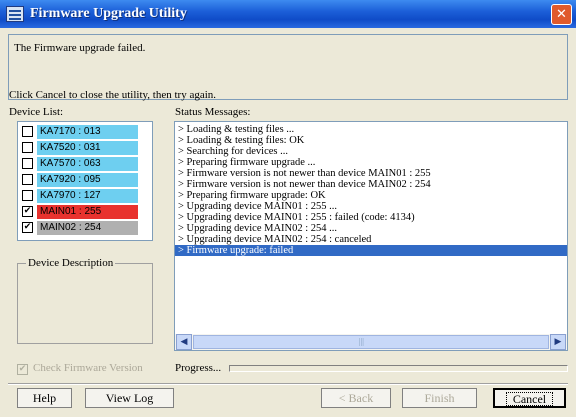 The width and height of the screenshot is (576, 417). What do you see at coordinates (371, 250) in the screenshot?
I see `status-line: > Firmware upgrade: failed` at bounding box center [371, 250].